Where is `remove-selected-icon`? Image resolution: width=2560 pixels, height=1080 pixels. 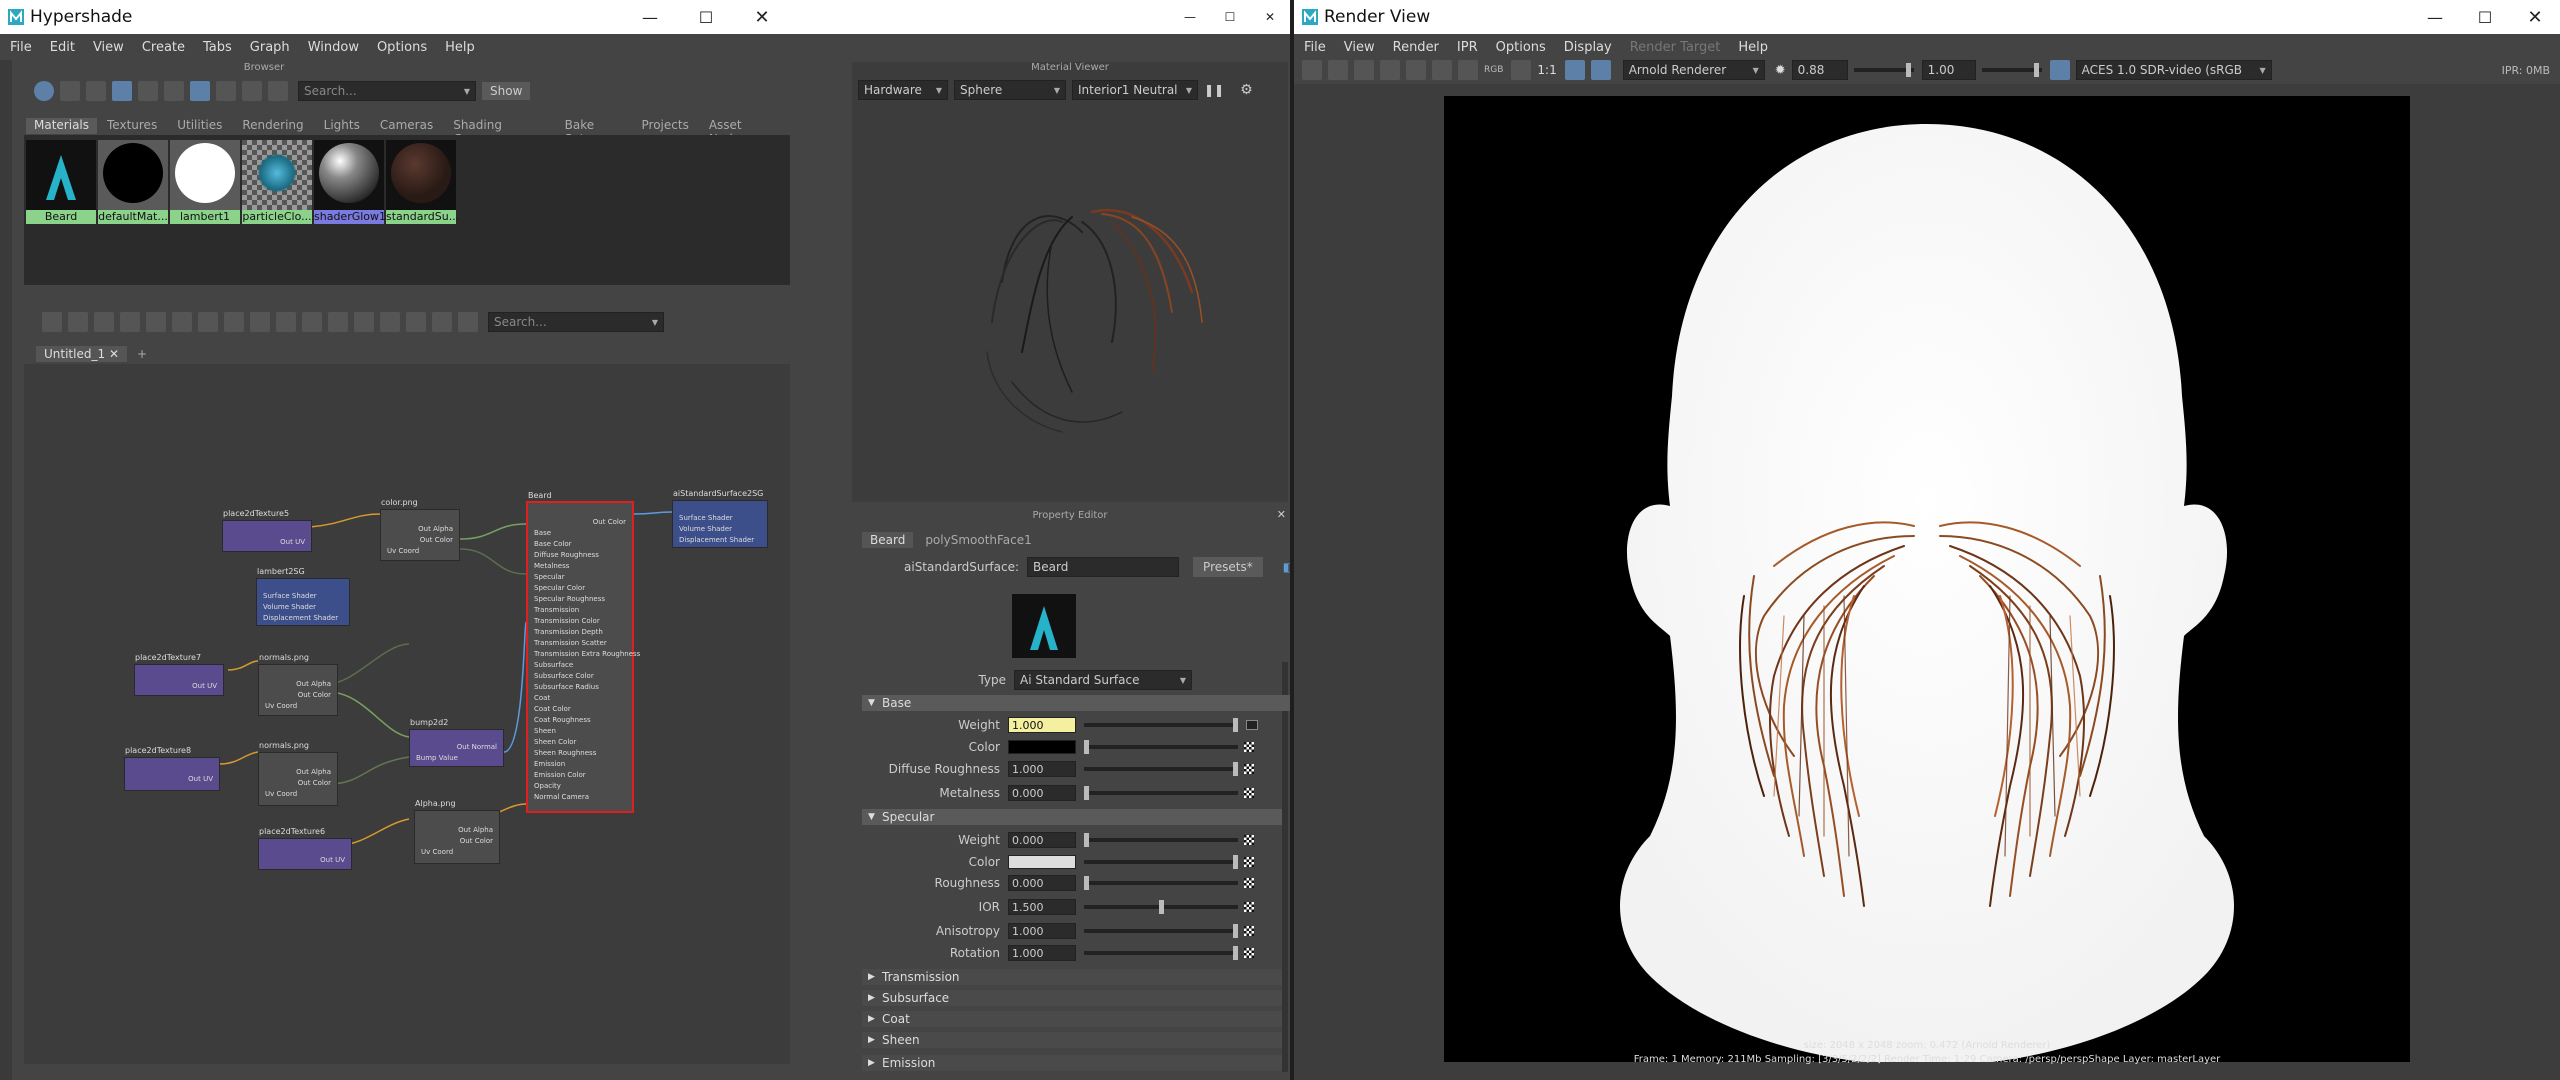
remove-selected-icon is located at coordinates (182, 322).